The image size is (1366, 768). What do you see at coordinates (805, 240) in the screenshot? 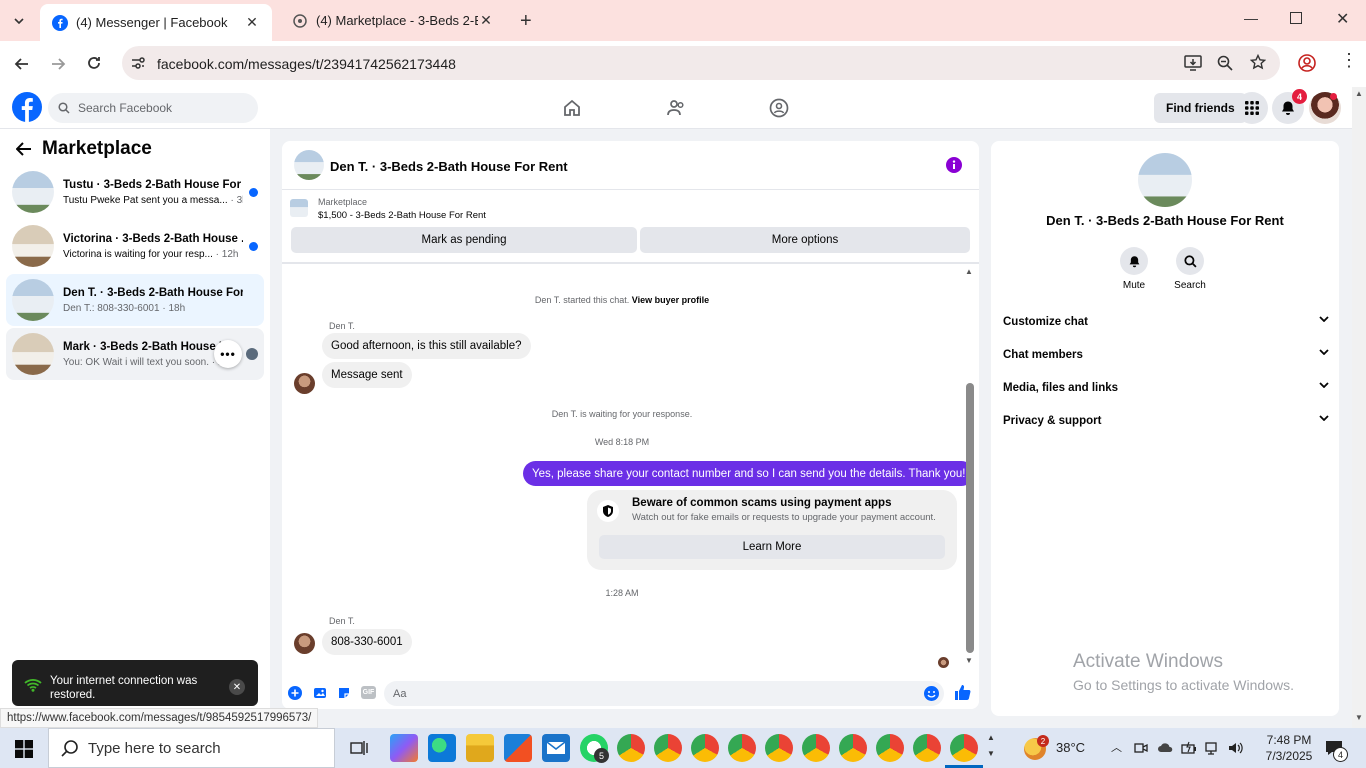
I see `more-options-button: More options` at bounding box center [805, 240].